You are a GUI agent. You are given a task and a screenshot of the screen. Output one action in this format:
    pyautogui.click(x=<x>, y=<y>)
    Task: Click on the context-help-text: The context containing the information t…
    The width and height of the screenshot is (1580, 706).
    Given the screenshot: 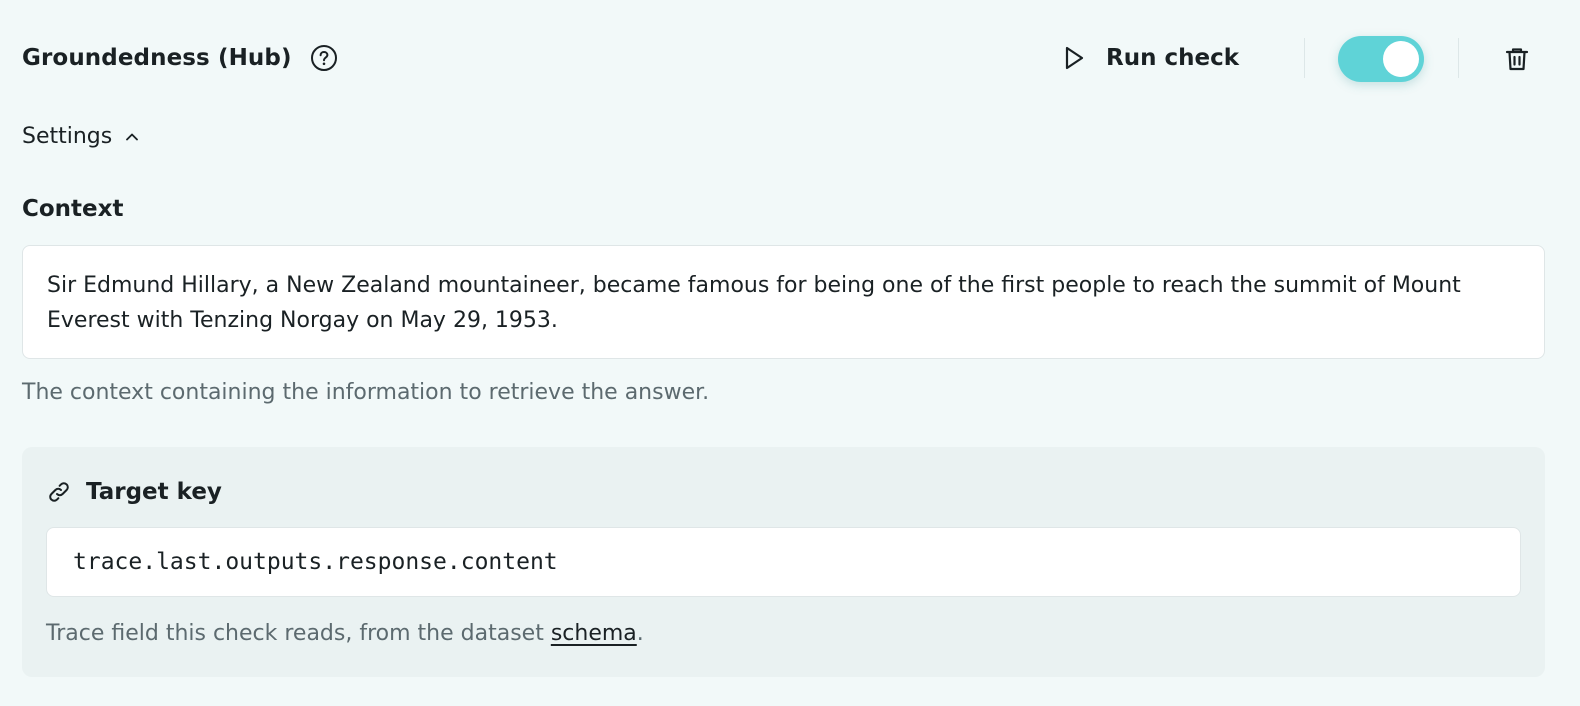 What is the action you would take?
    pyautogui.click(x=366, y=392)
    